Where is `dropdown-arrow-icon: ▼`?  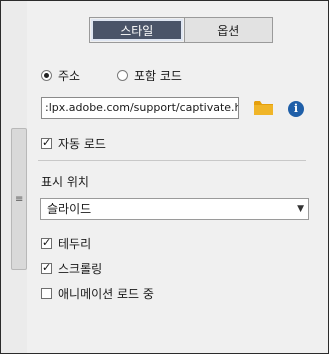 dropdown-arrow-icon: ▼ is located at coordinates (300, 209).